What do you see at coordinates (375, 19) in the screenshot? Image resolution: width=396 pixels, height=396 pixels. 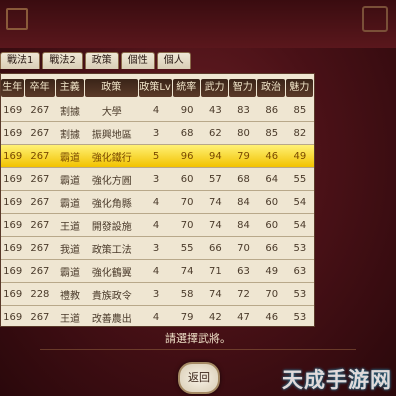 I see `menu-icon` at bounding box center [375, 19].